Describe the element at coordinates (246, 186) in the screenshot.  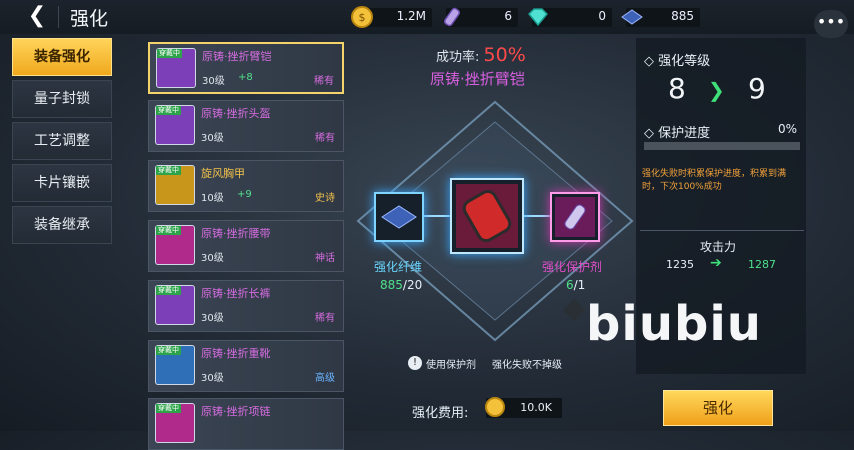
I see `list-item: 穿戴中 旋风胸甲 10级 +9 史诗` at that location.